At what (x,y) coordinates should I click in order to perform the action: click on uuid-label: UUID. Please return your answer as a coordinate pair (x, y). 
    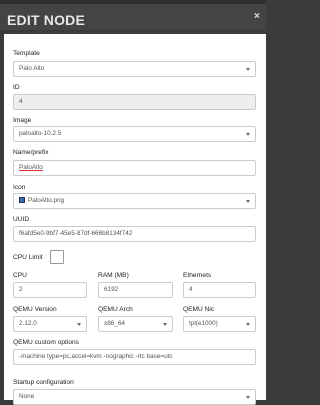
    Looking at the image, I should click on (21, 219).